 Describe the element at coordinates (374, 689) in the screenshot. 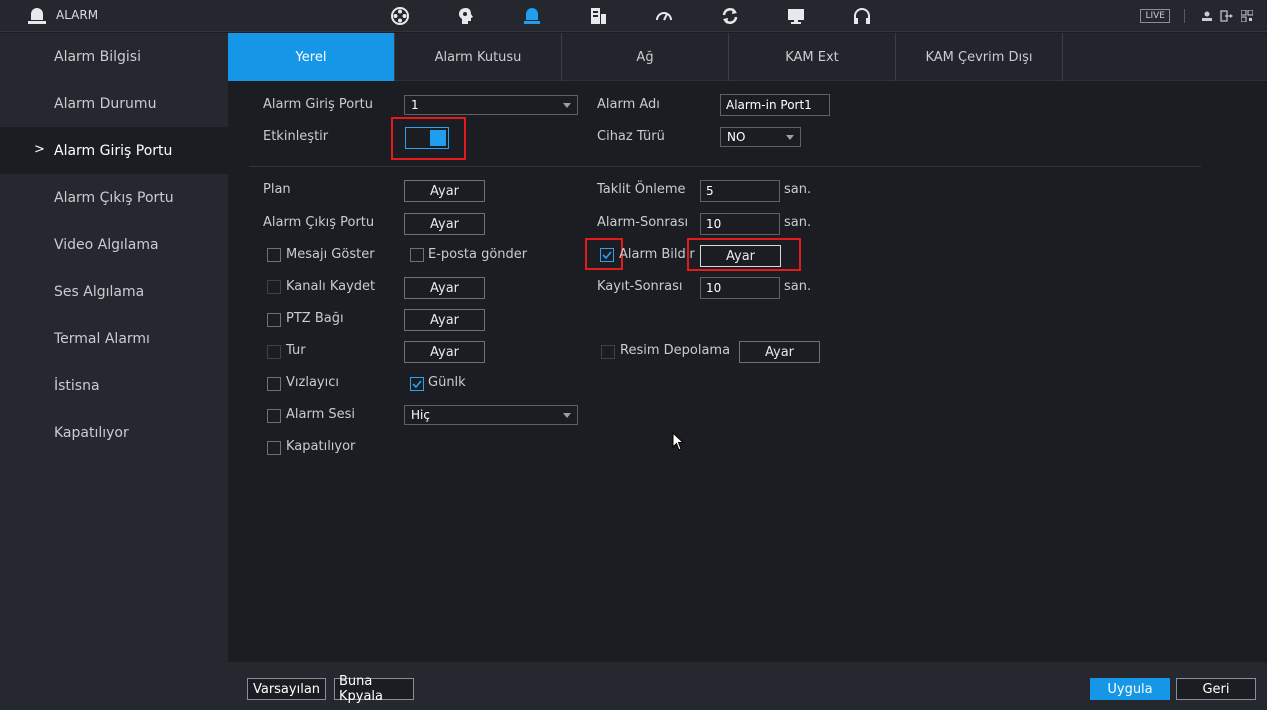

I see `copy-to-button: Buna Kpyala` at that location.